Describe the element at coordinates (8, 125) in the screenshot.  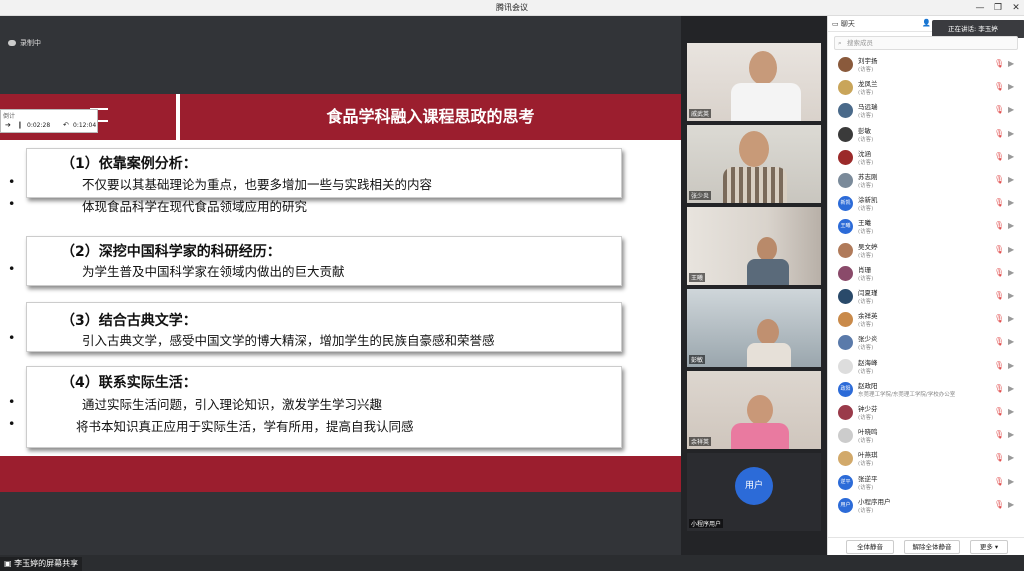
I see `play-icon: ➔` at that location.